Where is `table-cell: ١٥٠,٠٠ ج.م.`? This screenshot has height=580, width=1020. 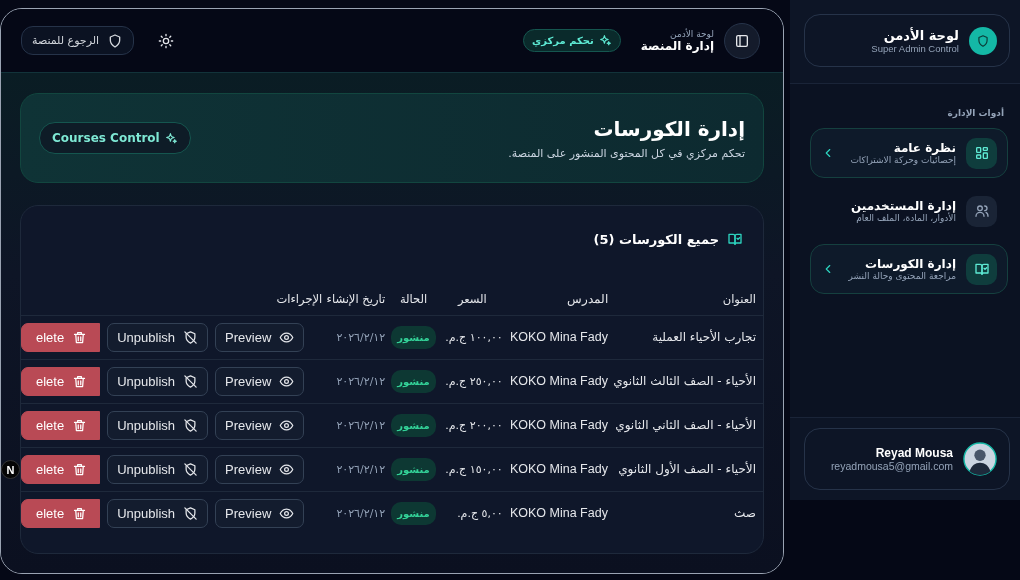
table-cell: ١٥٠,٠٠ ج.م. is located at coordinates (472, 469).